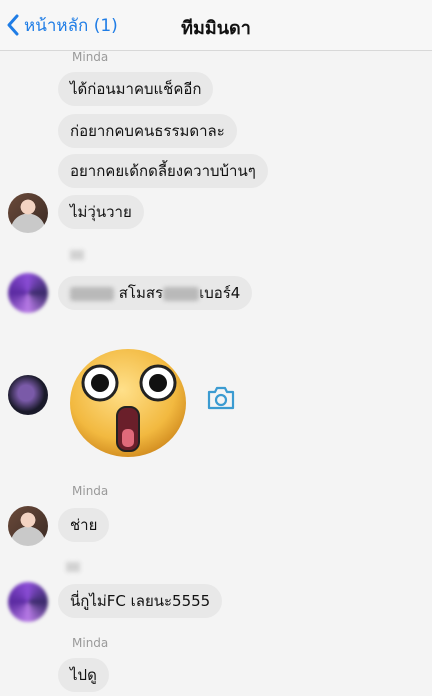 The image size is (432, 696). What do you see at coordinates (84, 525) in the screenshot?
I see `message-bubble: ช่าย` at bounding box center [84, 525].